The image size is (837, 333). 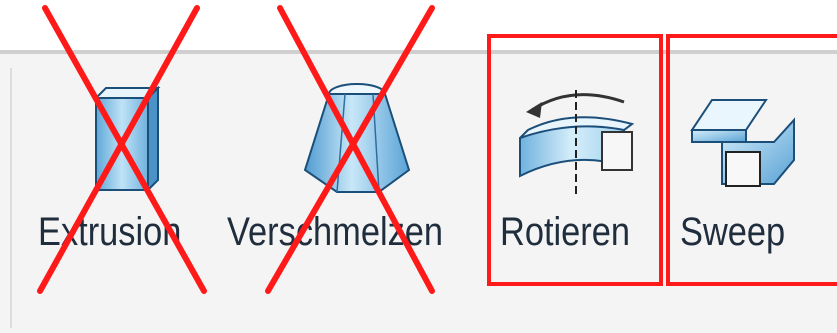 I want to click on ribbon-separator, so click(x=11, y=198).